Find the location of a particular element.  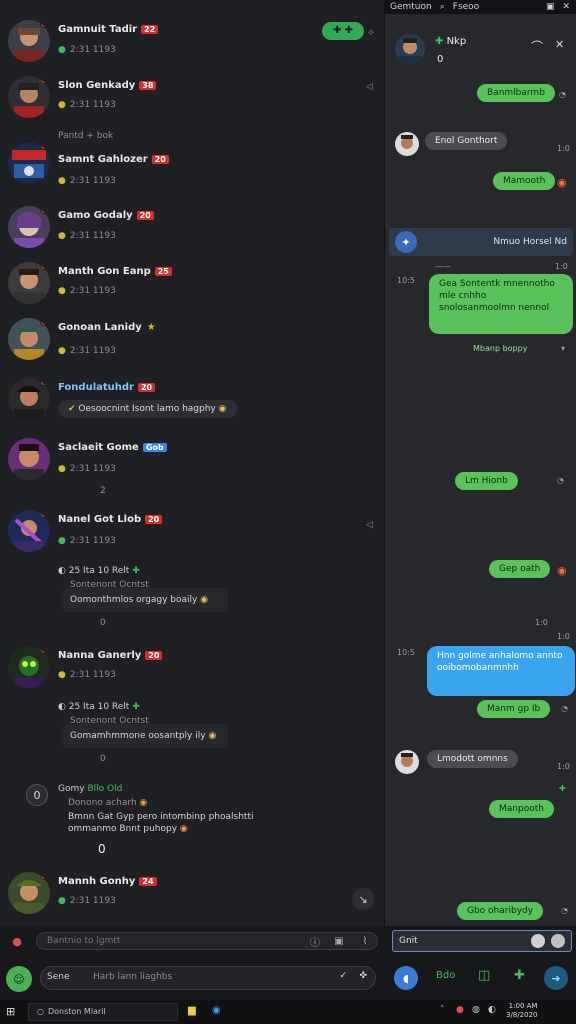

image-icon: ▣ is located at coordinates (339, 941).